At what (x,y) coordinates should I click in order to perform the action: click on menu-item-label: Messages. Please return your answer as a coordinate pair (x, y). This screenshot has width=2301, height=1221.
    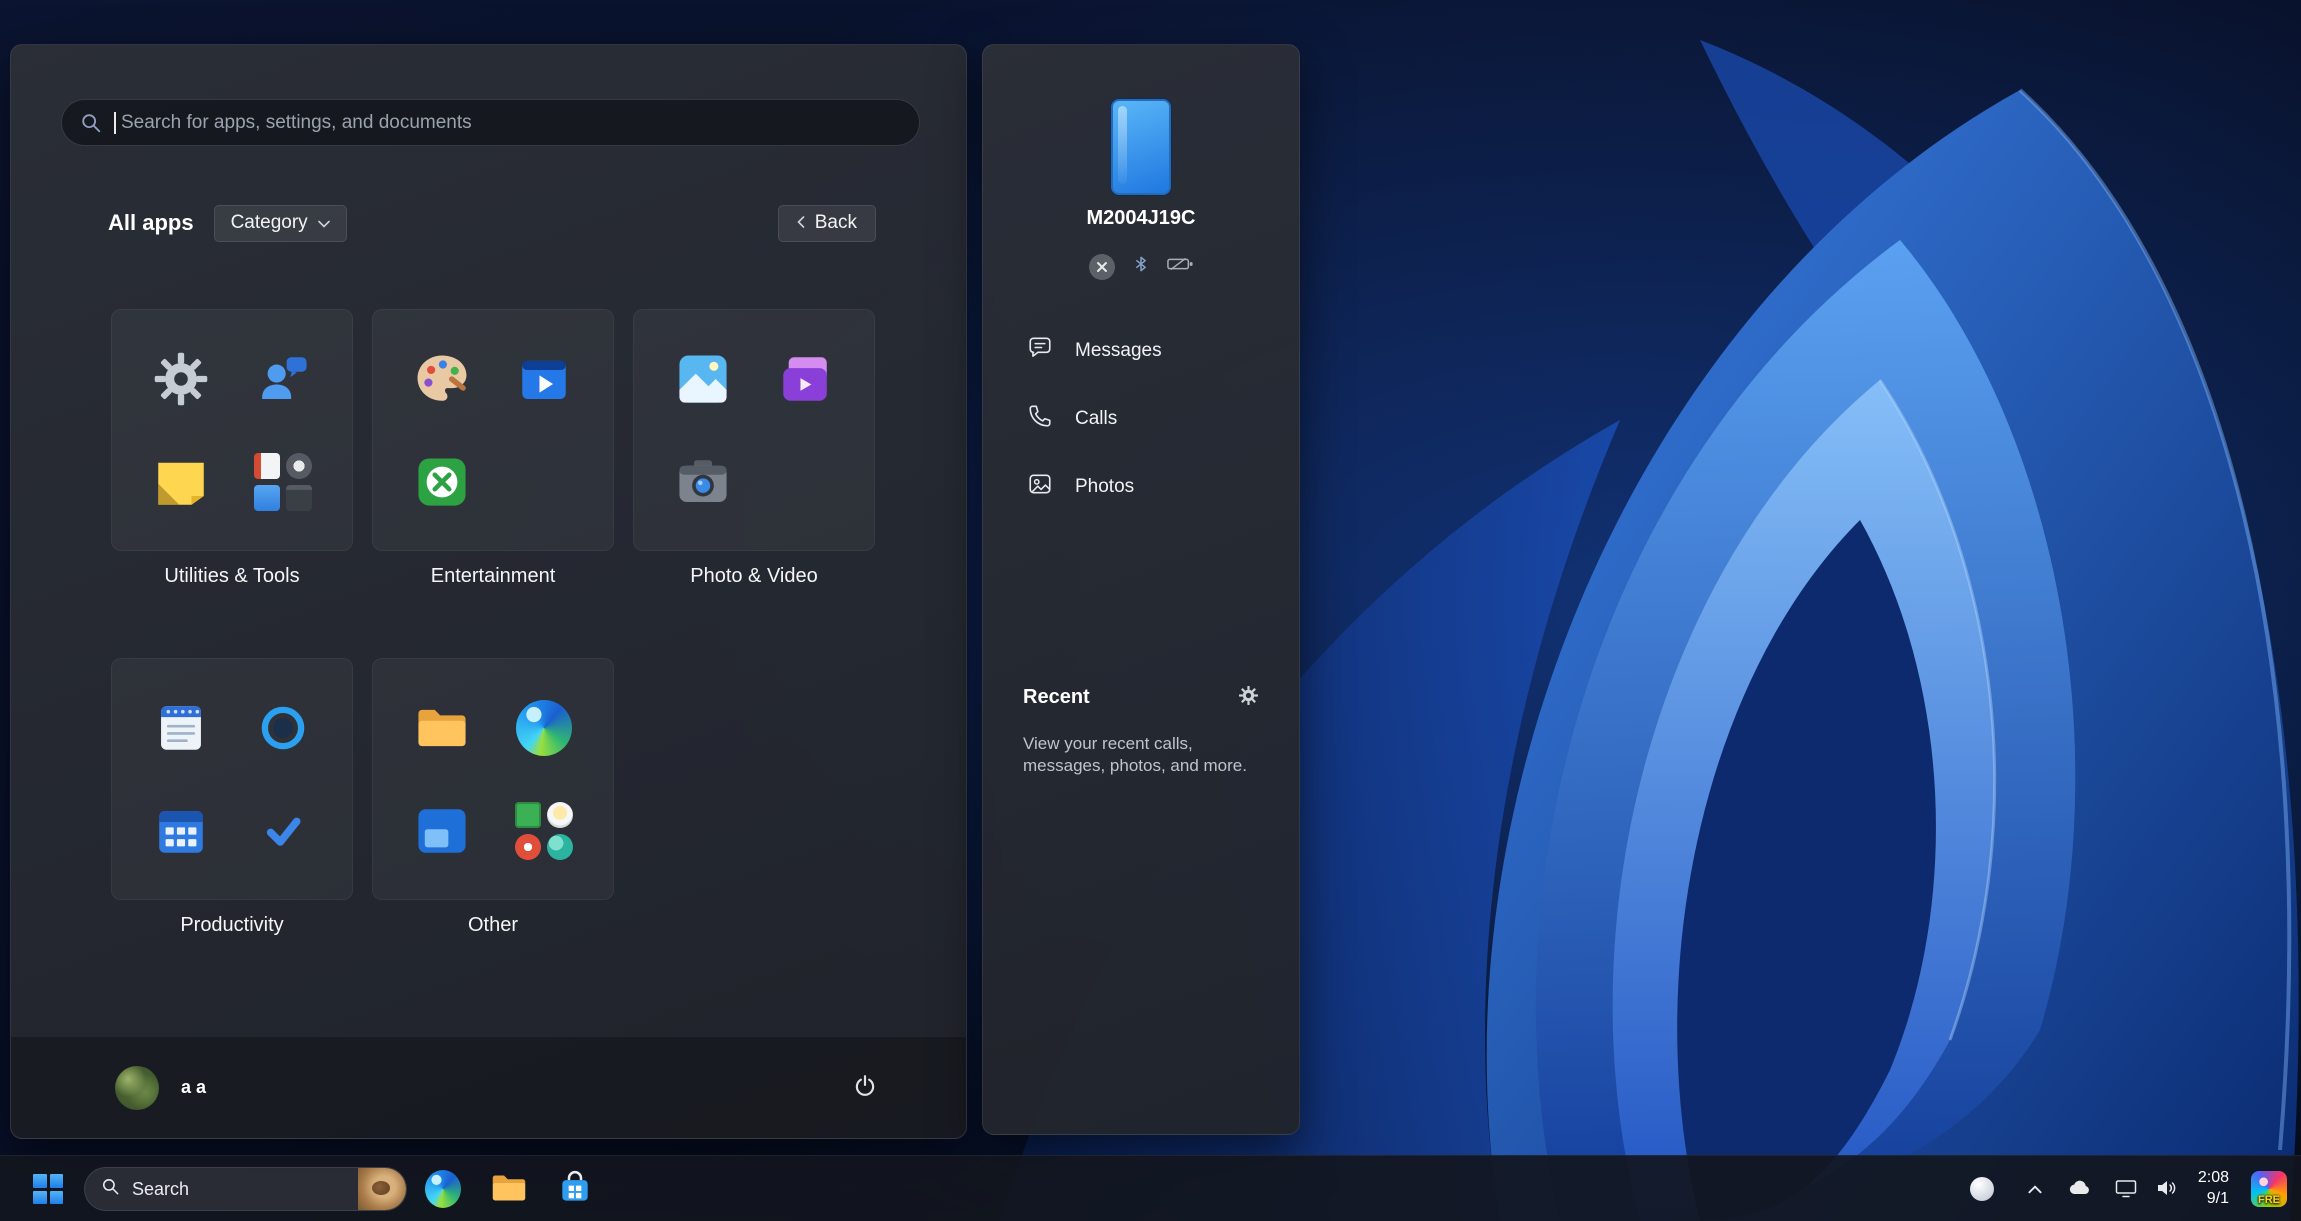
    Looking at the image, I should click on (1118, 350).